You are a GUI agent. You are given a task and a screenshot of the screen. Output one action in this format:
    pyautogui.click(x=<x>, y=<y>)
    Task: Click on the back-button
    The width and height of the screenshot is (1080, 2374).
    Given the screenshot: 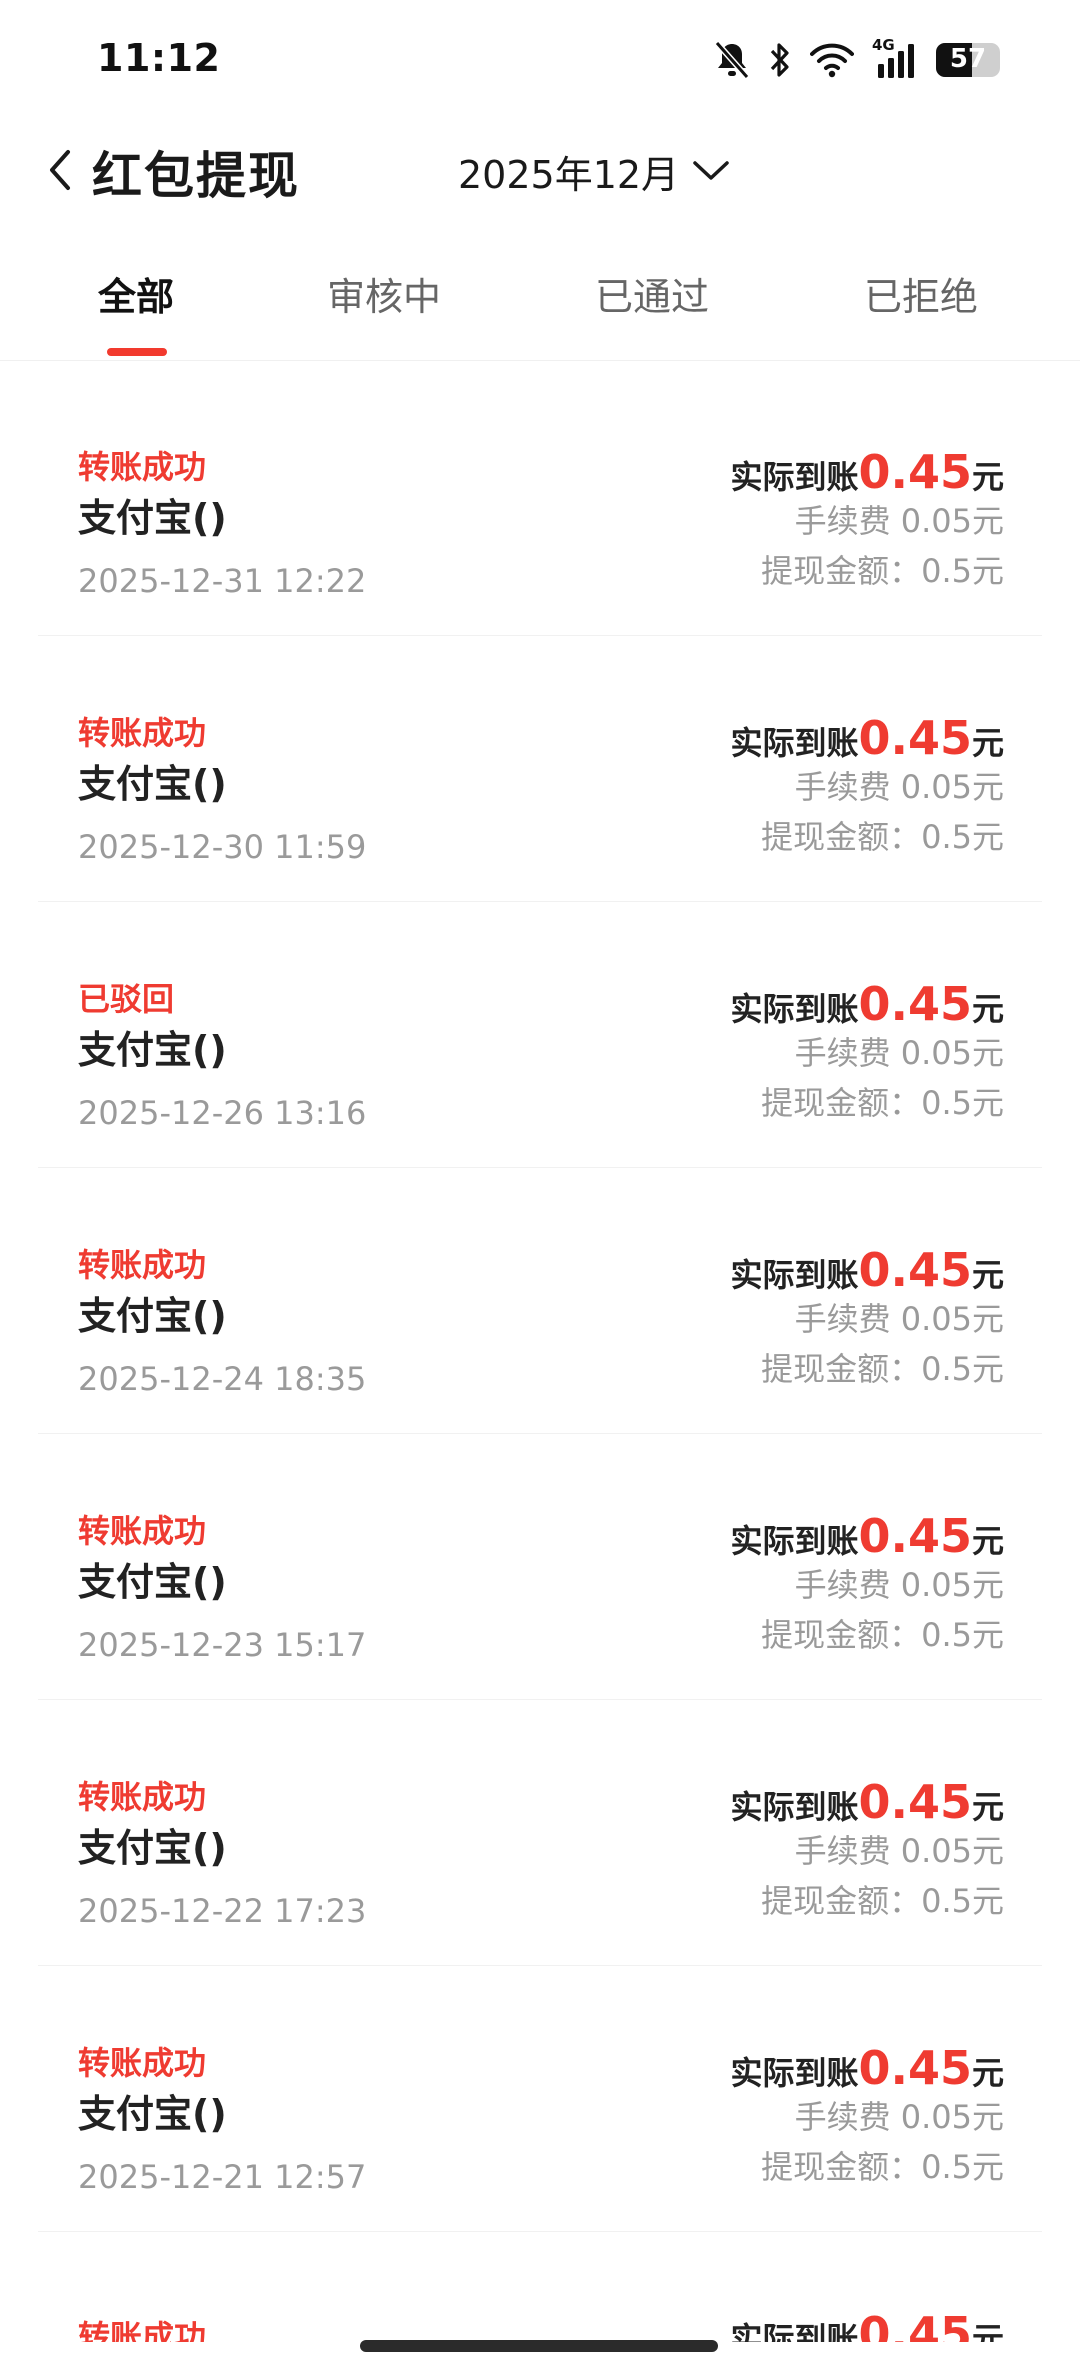 What is the action you would take?
    pyautogui.click(x=62, y=170)
    